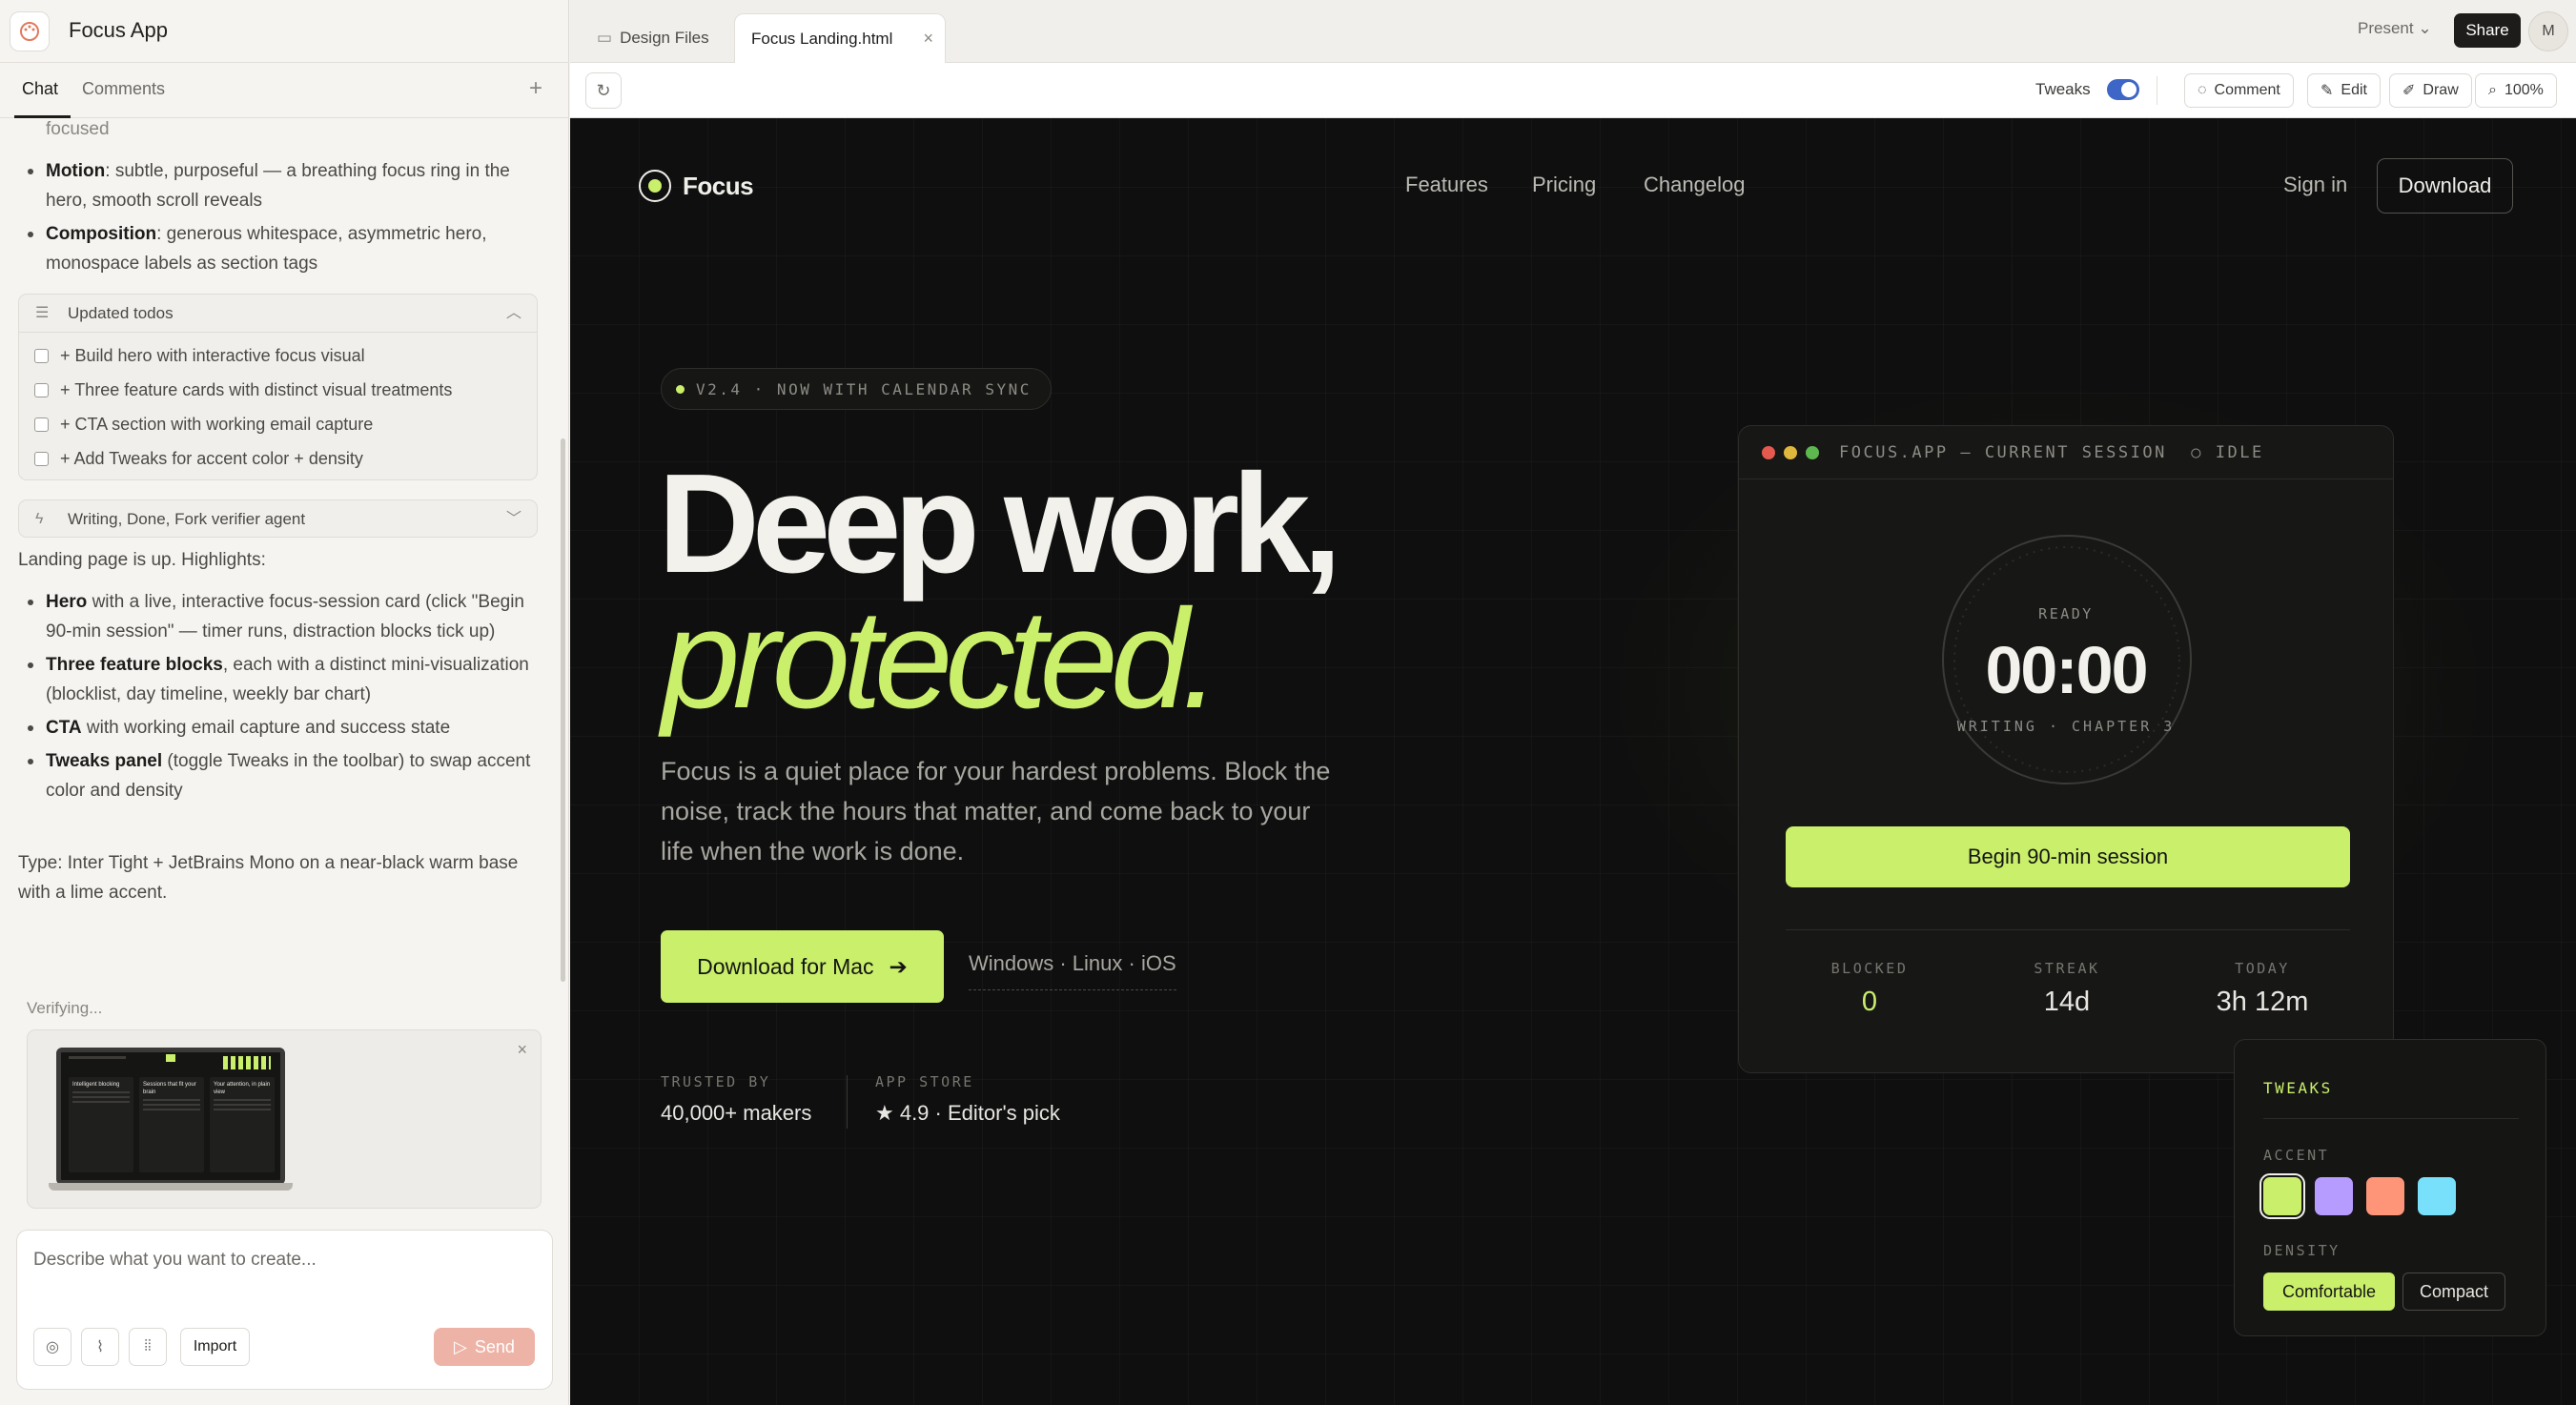 This screenshot has width=2576, height=1405. I want to click on stat-blocked: BLOCKED 0, so click(1870, 988).